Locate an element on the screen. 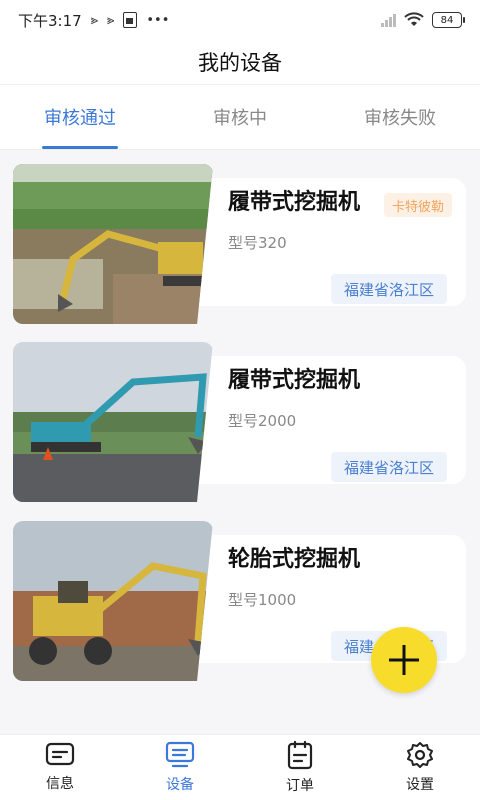 This screenshot has width=480, height=800. nav-item-info: 信息 is located at coordinates (60, 767).